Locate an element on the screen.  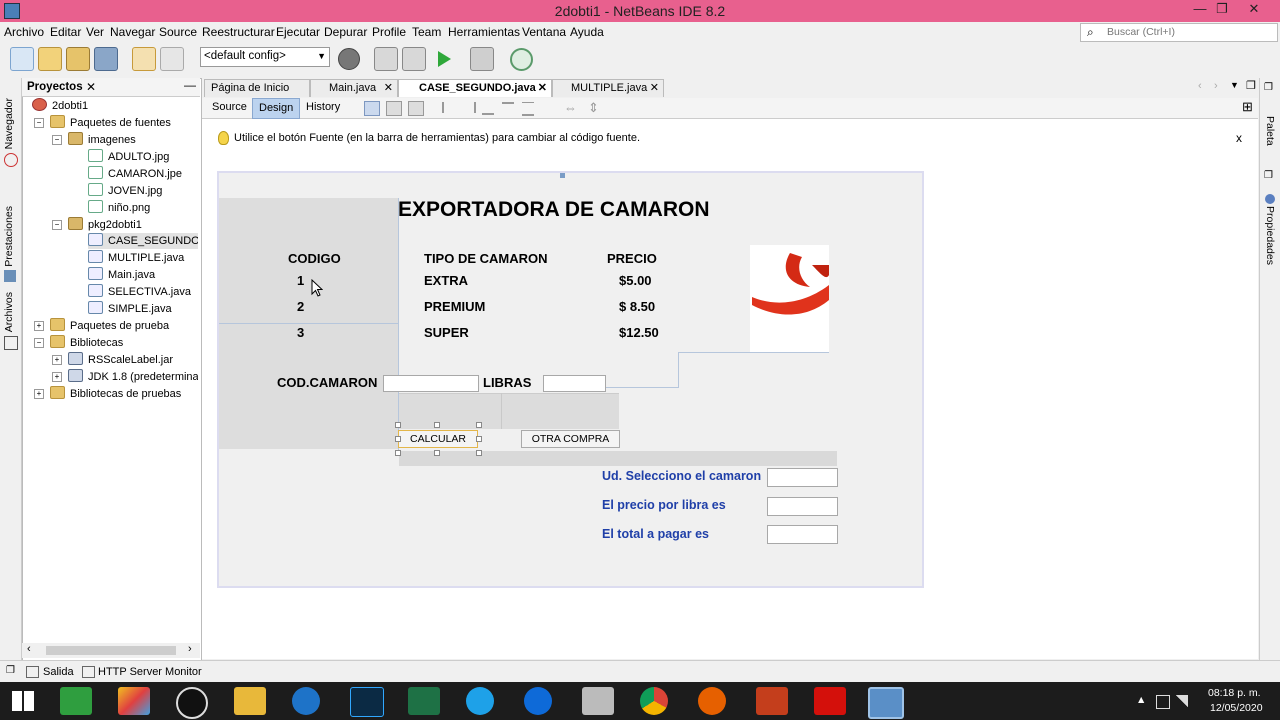
selection-mode-icon is located at coordinates (372, 108).